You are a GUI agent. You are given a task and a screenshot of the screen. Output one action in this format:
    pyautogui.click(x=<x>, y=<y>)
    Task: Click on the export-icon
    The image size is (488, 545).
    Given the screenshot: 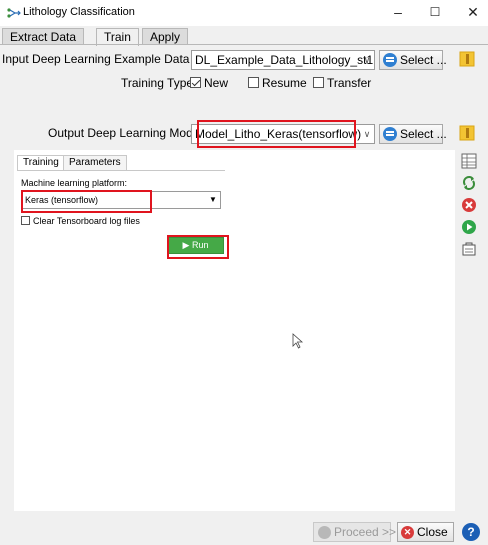 What is the action you would take?
    pyautogui.click(x=469, y=249)
    